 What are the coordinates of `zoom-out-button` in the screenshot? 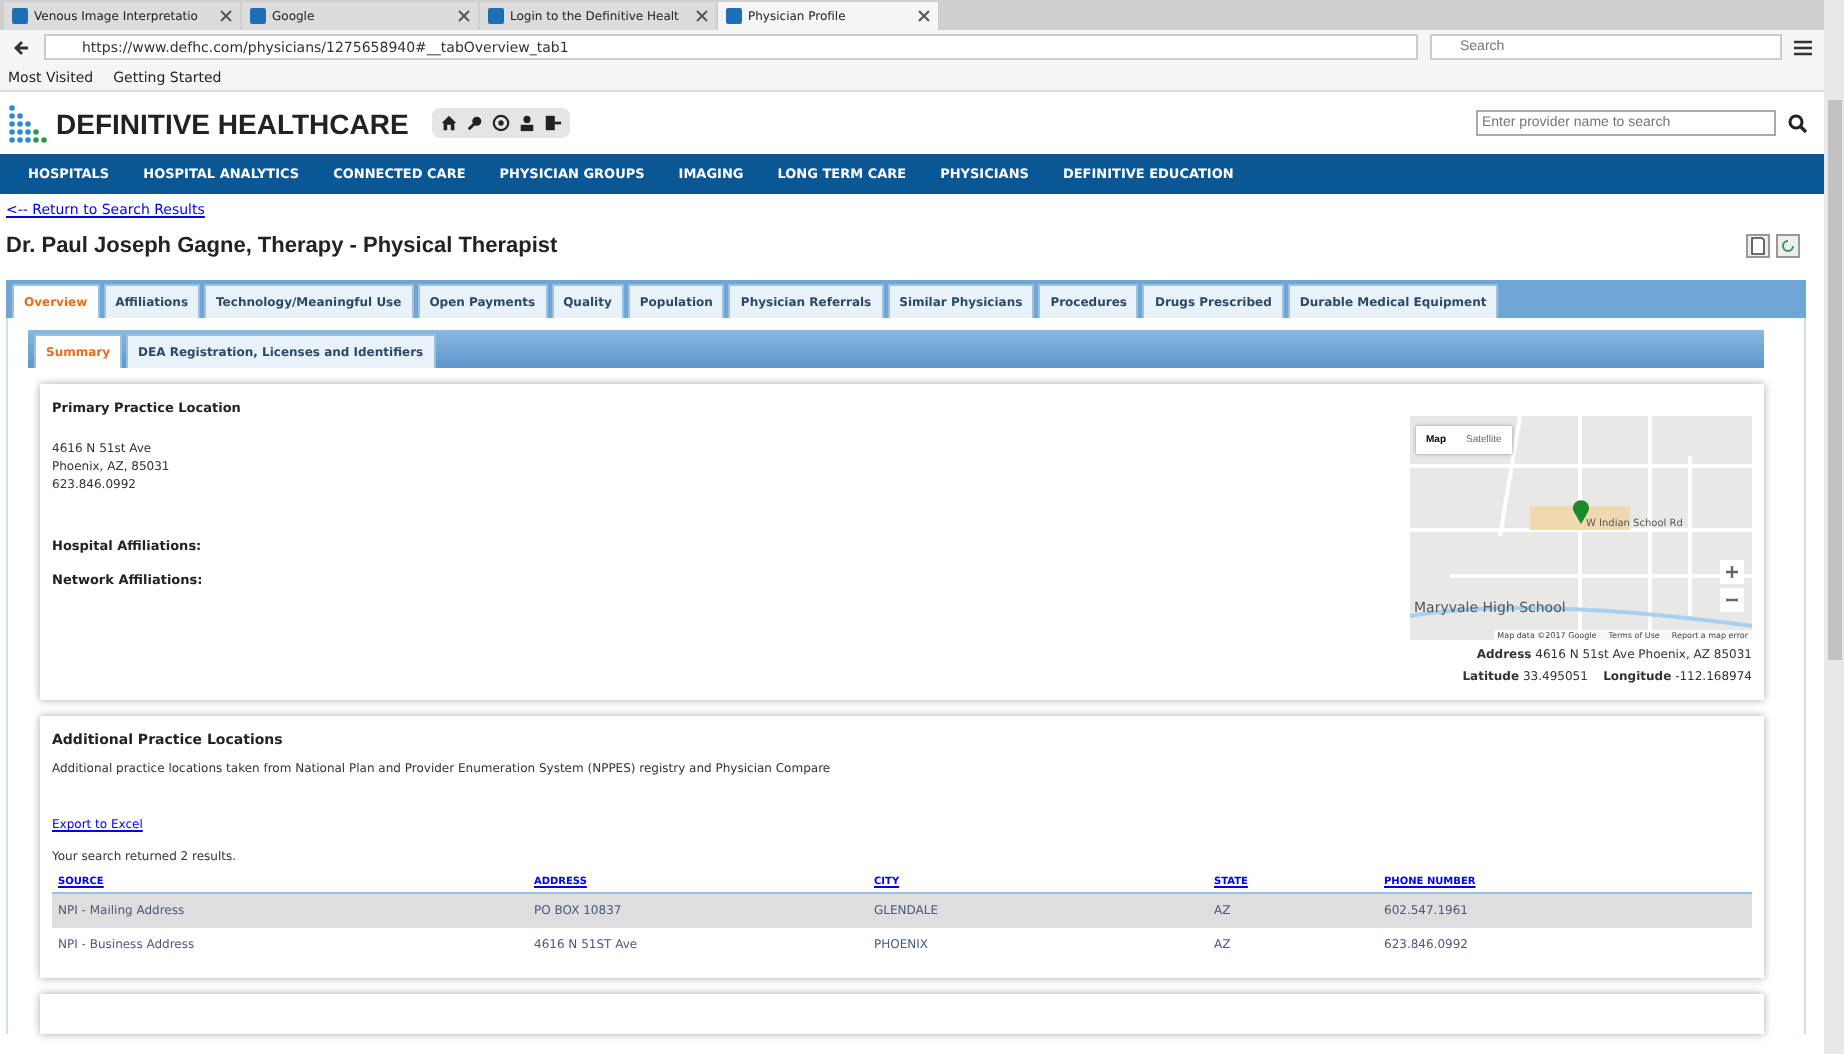 It's located at (1732, 600).